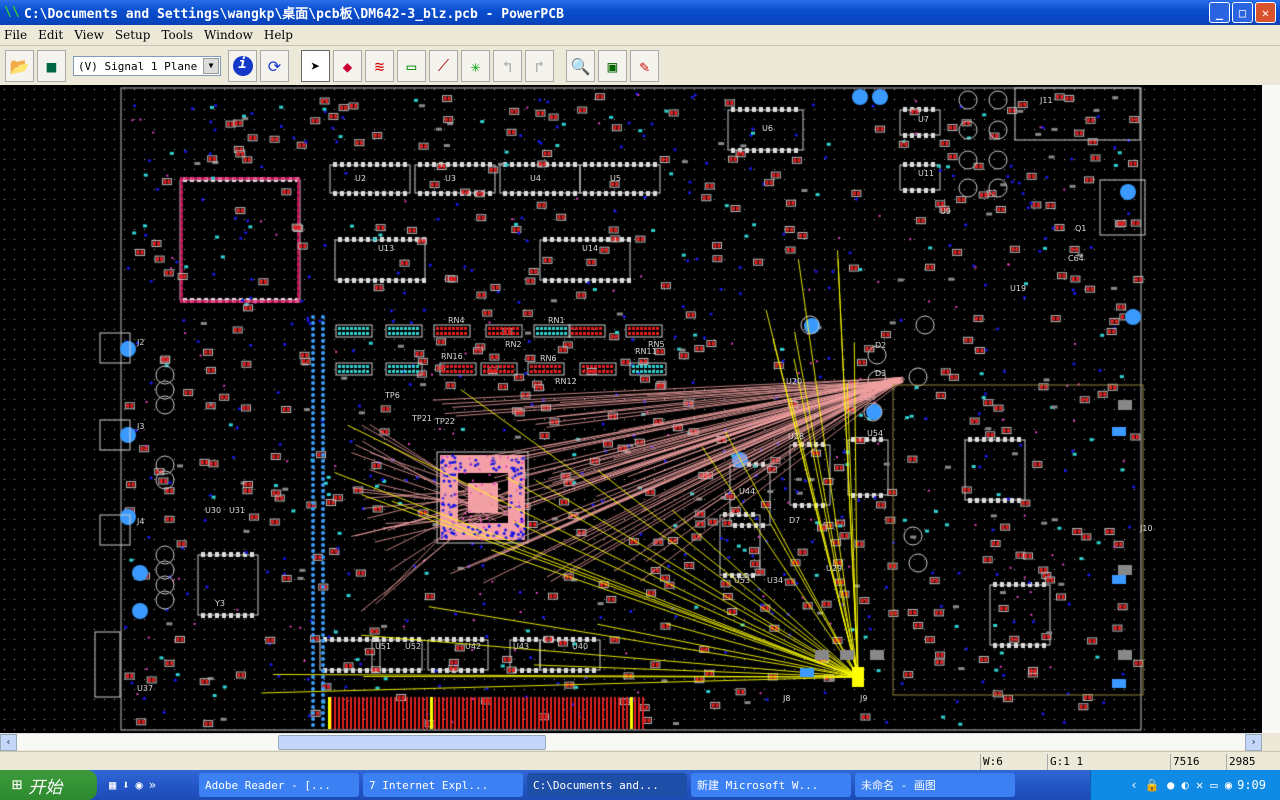  Describe the element at coordinates (794, 381) in the screenshot. I see `component-label: U20` at that location.